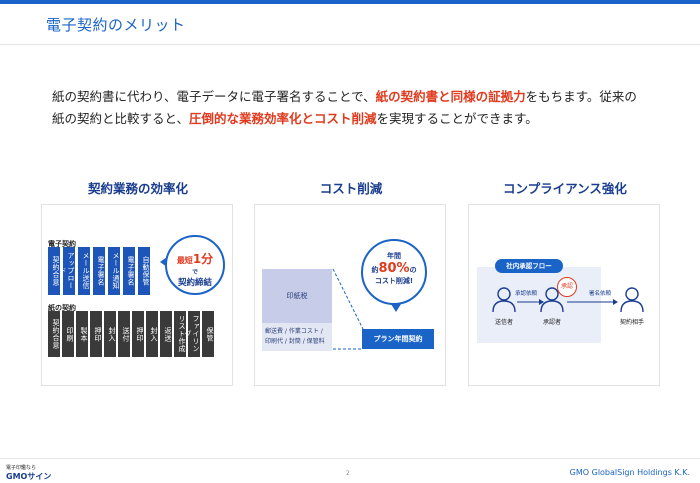 The width and height of the screenshot is (700, 483). I want to click on lead-highlight-1: 紙の契約書と同様の証拠力, so click(450, 96).